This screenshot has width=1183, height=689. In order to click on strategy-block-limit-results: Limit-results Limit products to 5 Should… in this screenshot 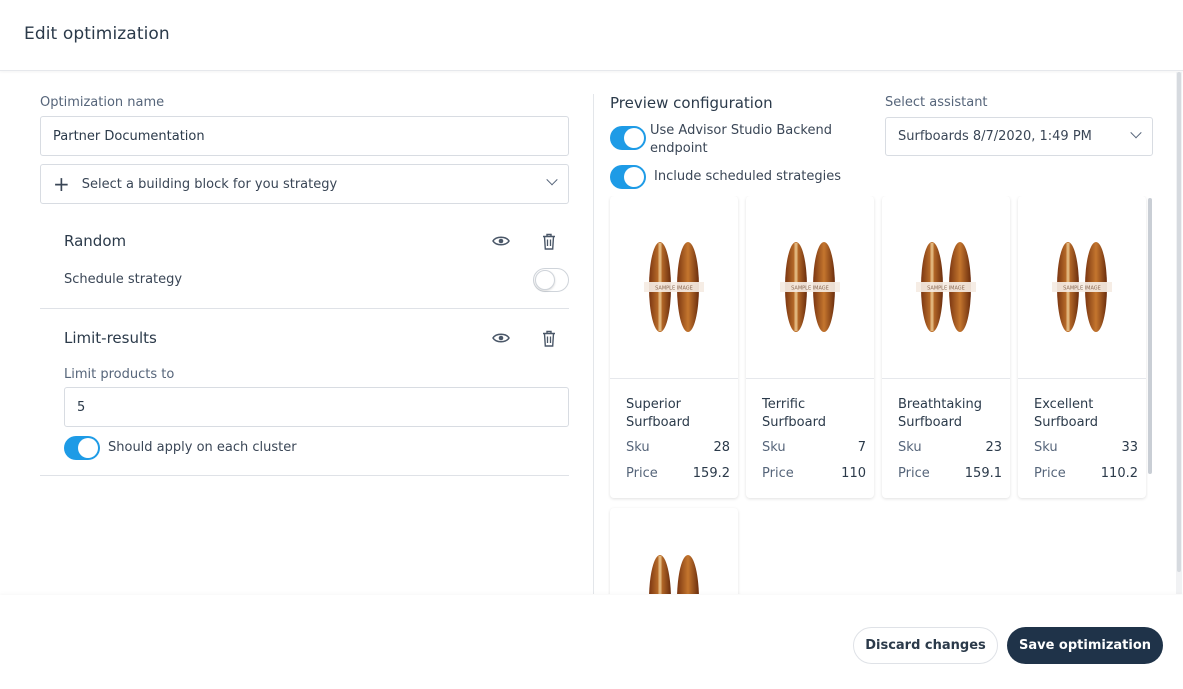, I will do `click(304, 392)`.